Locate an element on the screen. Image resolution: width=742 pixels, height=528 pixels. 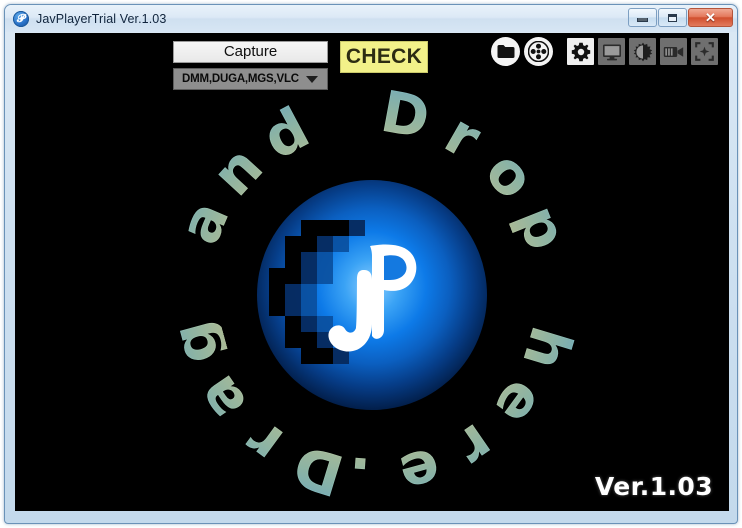
video-camera-icon-button is located at coordinates (673, 51).